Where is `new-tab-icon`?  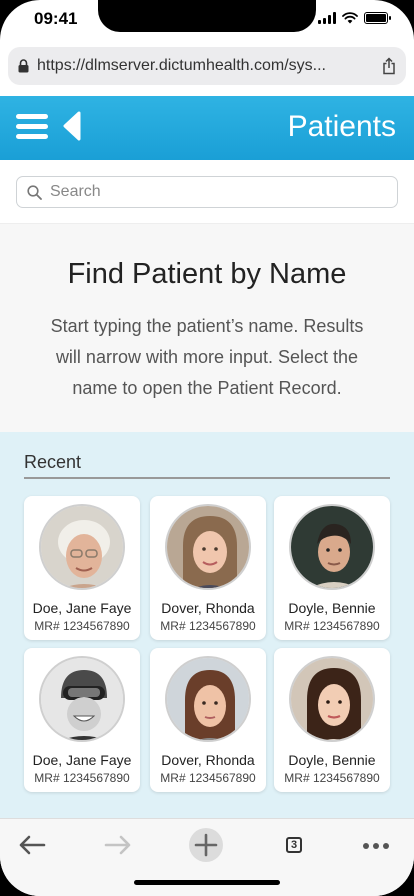 new-tab-icon is located at coordinates (206, 845).